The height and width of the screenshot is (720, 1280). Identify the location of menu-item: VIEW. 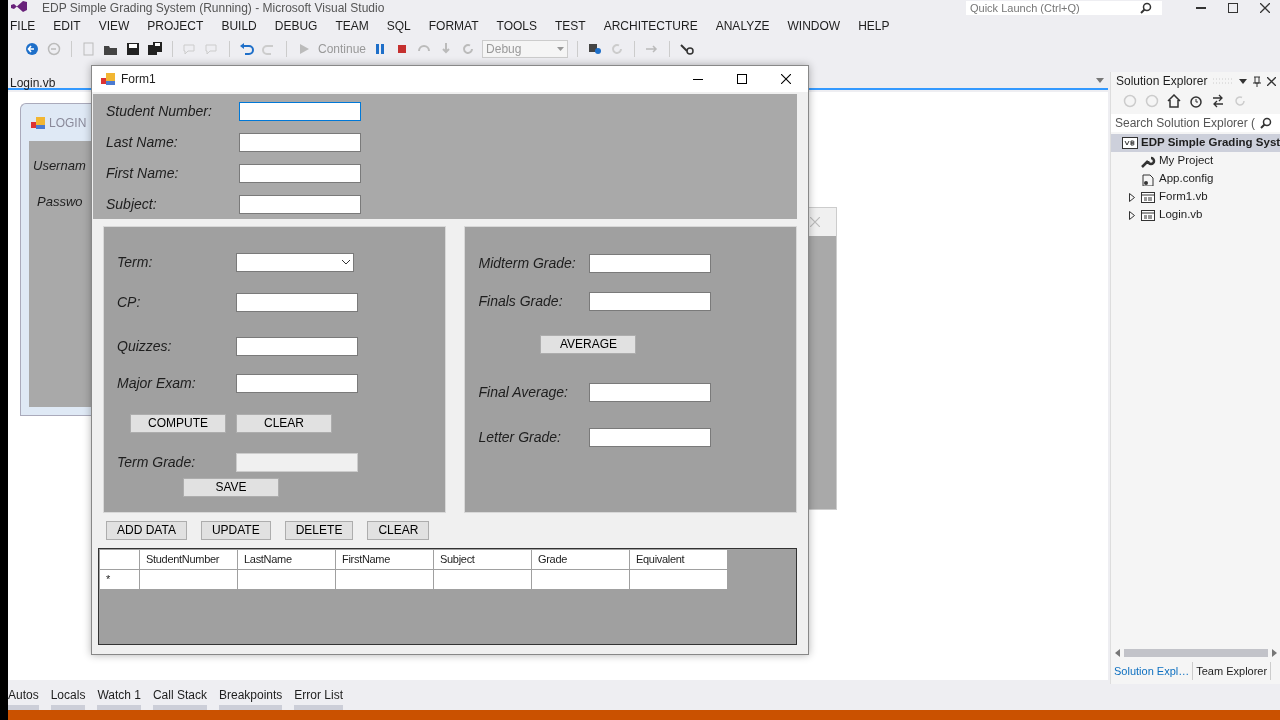
(118, 26).